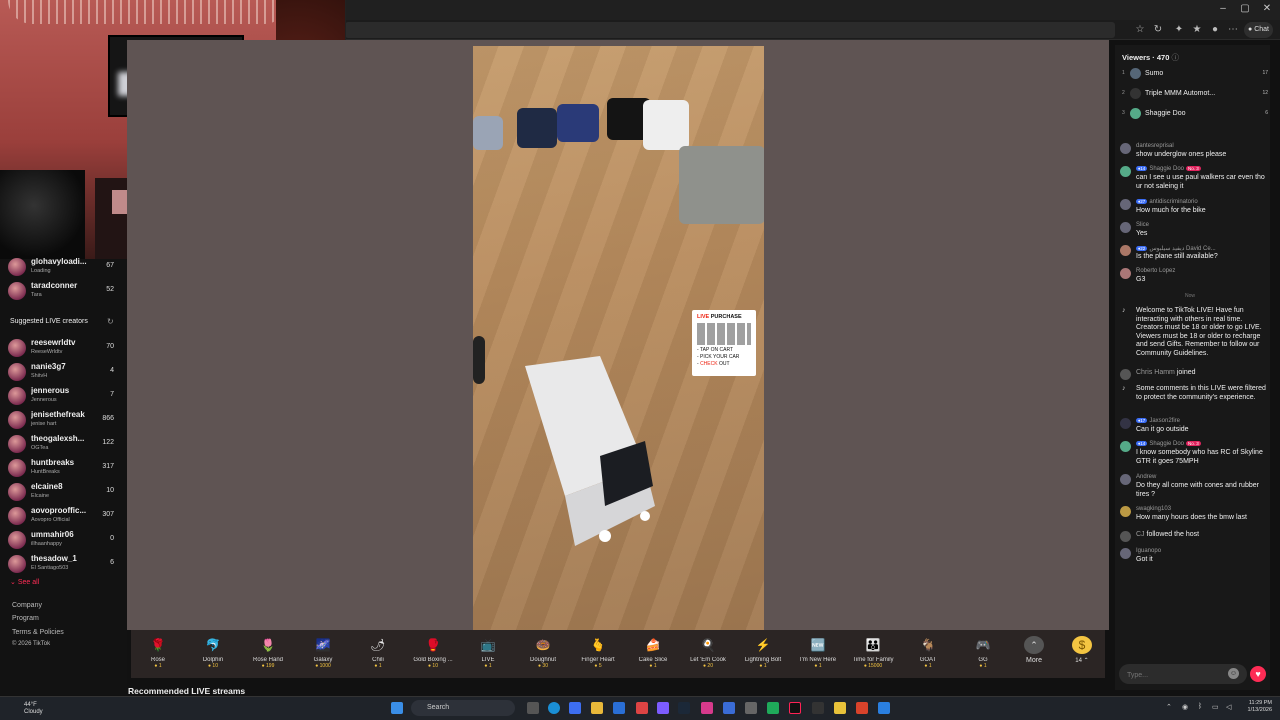  What do you see at coordinates (1192, 367) in the screenshot?
I see `chat-panel` at bounding box center [1192, 367].